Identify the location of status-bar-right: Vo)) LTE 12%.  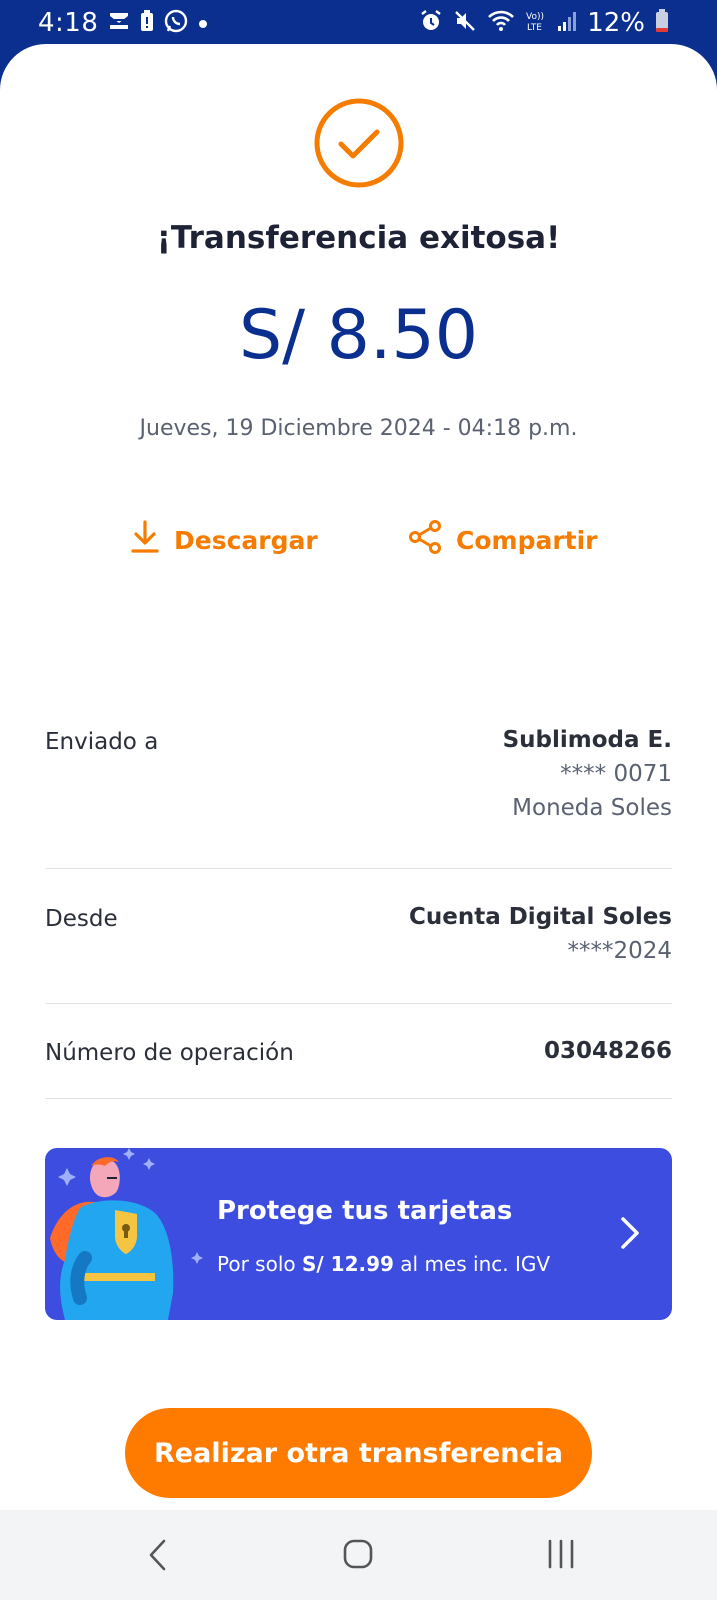
(544, 23).